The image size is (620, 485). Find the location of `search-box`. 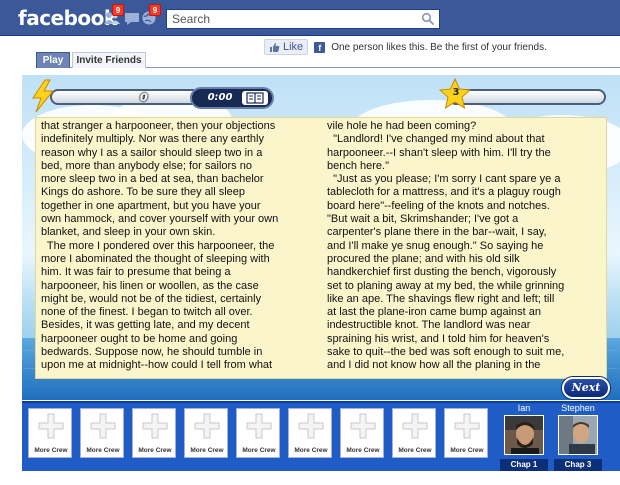

search-box is located at coordinates (303, 19).